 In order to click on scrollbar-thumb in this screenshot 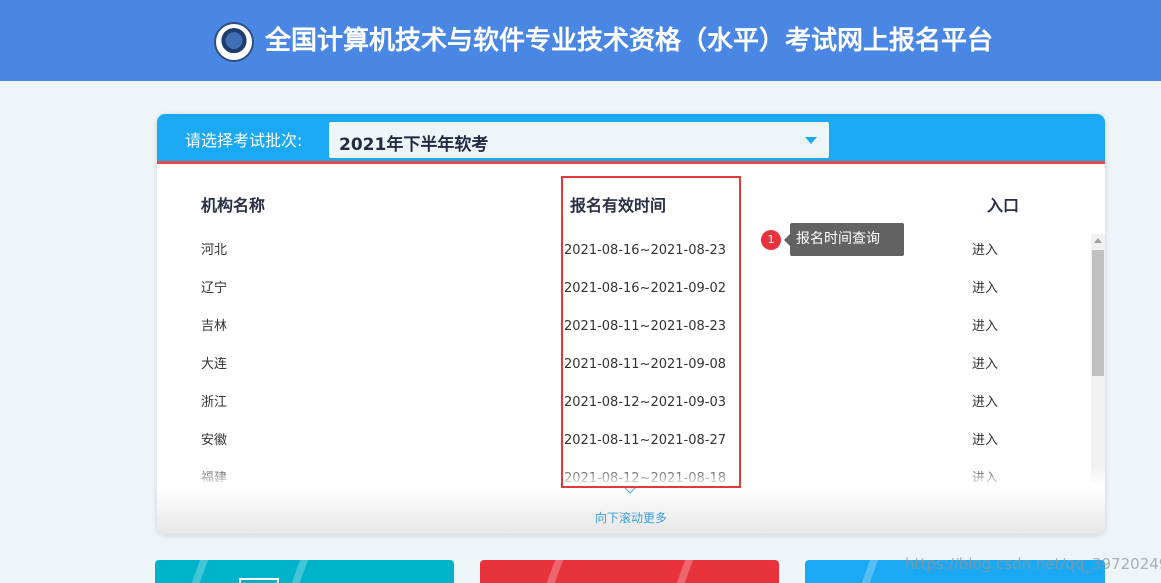, I will do `click(1098, 313)`.